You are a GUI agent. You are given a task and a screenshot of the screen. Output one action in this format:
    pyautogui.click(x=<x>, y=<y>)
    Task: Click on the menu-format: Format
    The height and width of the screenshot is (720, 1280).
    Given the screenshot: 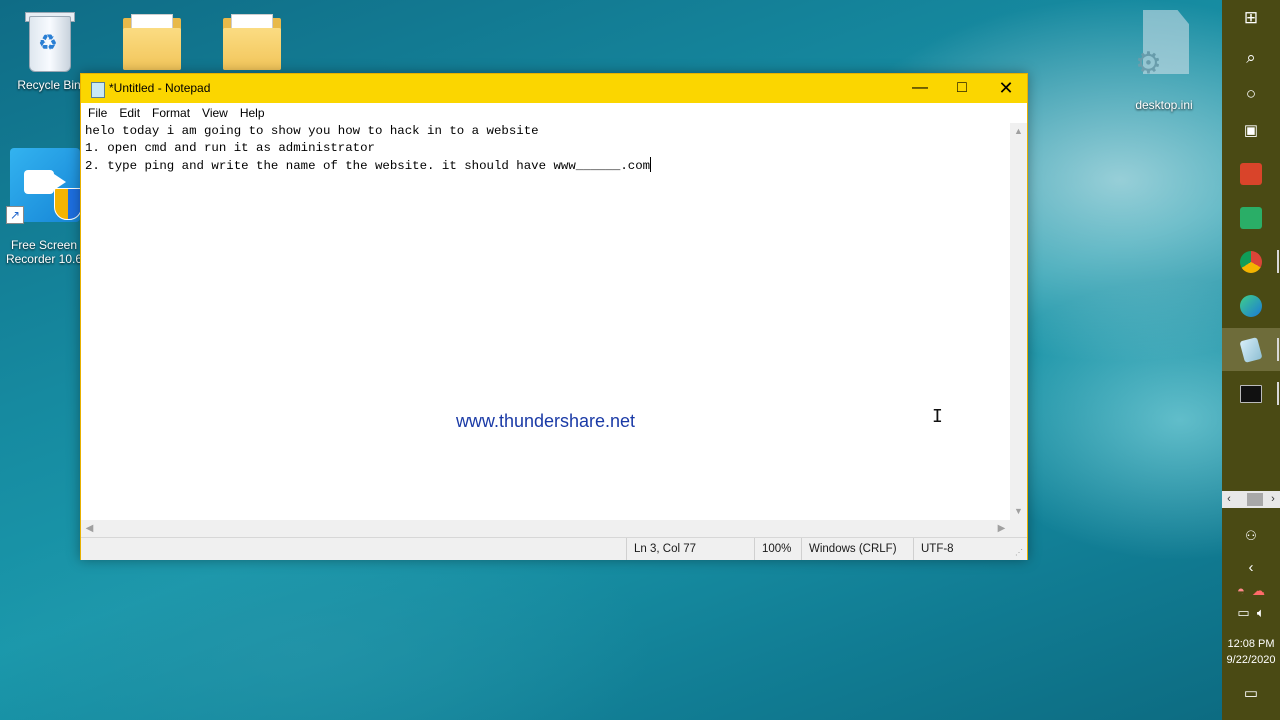 What is the action you would take?
    pyautogui.click(x=171, y=113)
    